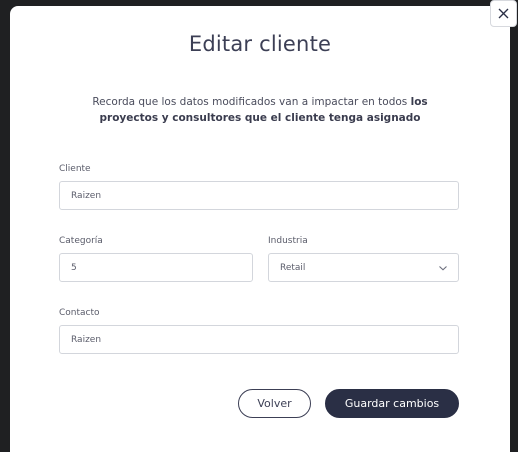 This screenshot has width=518, height=452. What do you see at coordinates (392, 403) in the screenshot?
I see `save-changes-button: Guardar cambios` at bounding box center [392, 403].